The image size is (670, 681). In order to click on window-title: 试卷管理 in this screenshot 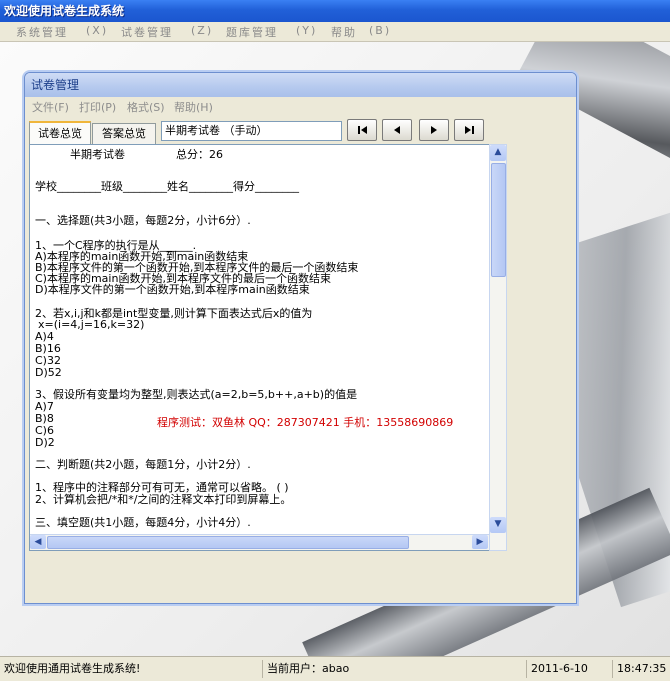, I will do `click(300, 85)`.